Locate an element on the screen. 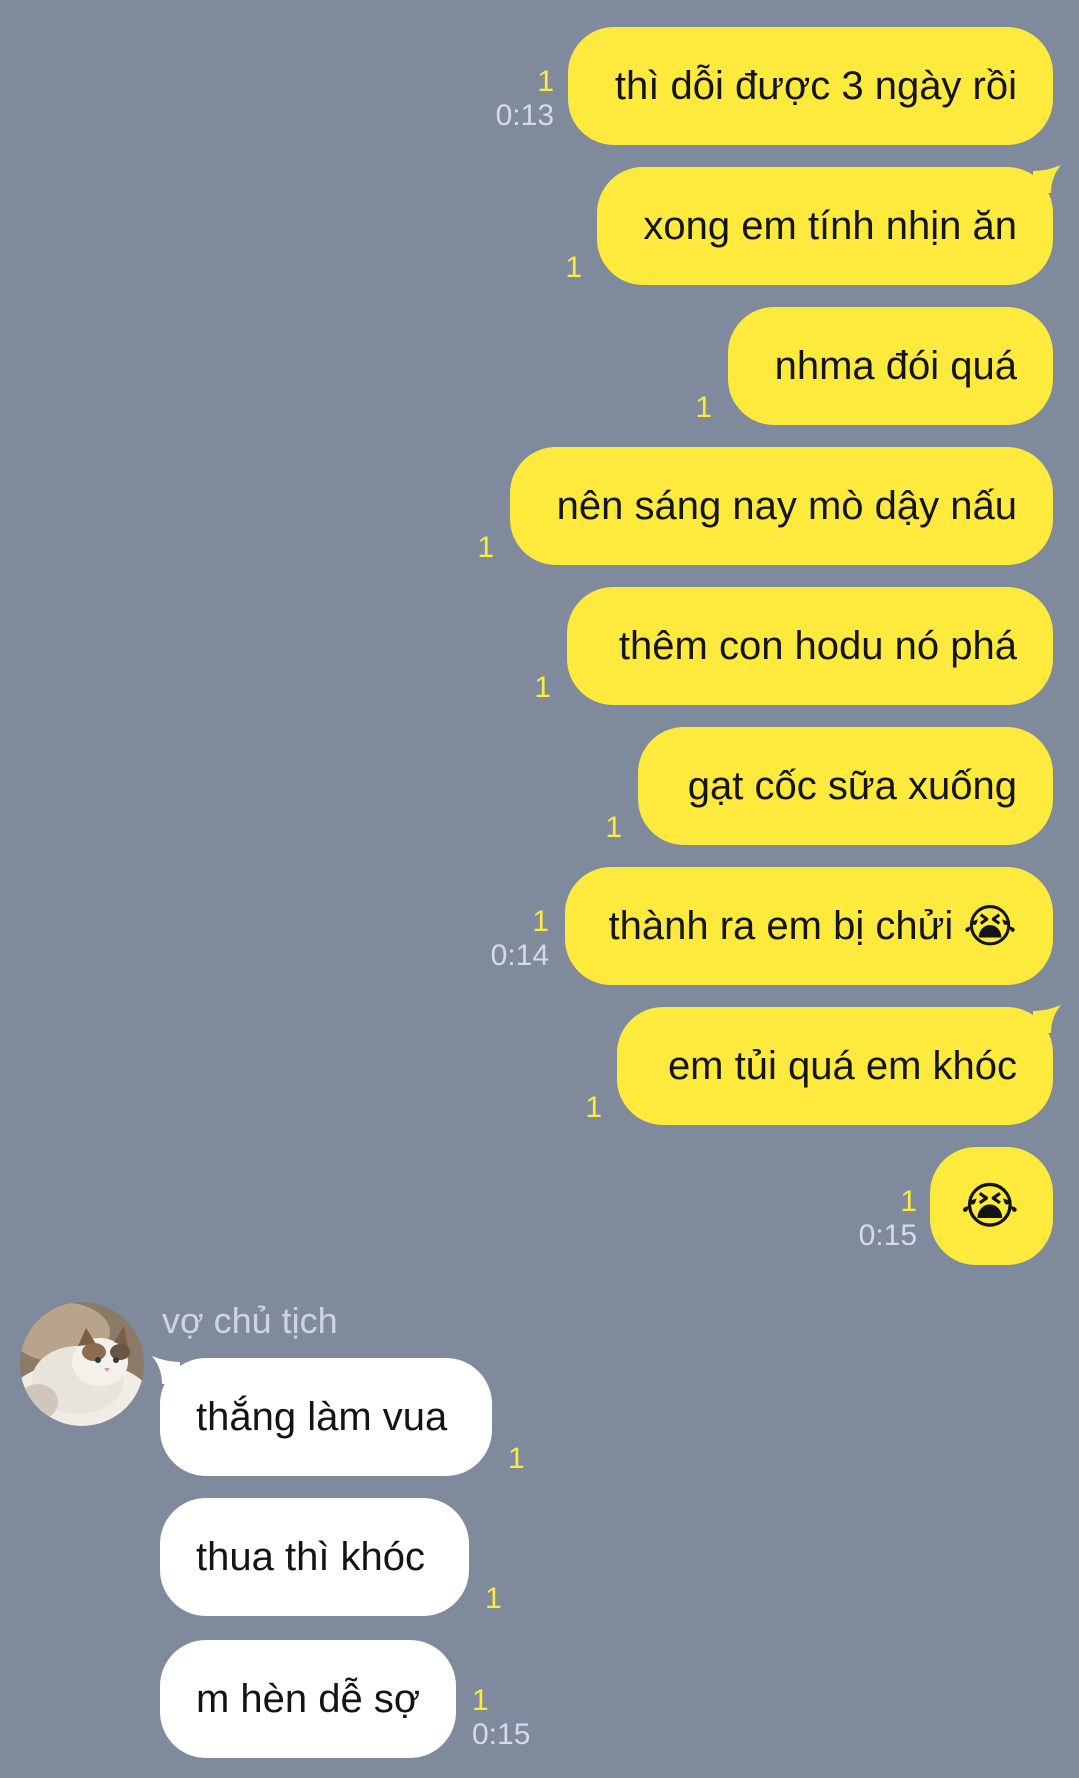 This screenshot has width=1079, height=1778. message-time: 0:13 is located at coordinates (524, 115).